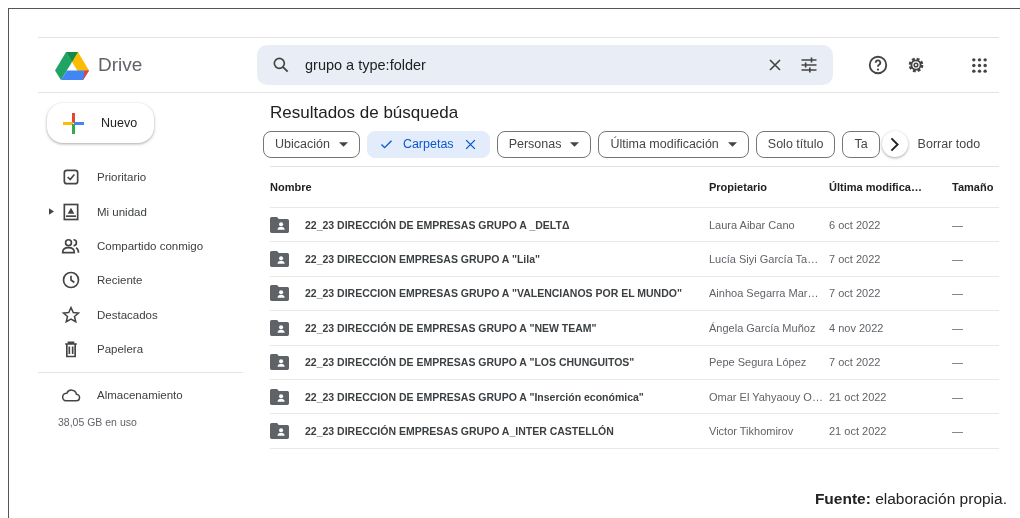 Image resolution: width=1020 pixels, height=518 pixels. What do you see at coordinates (311, 144) in the screenshot?
I see `filter-chip: Ubicación` at bounding box center [311, 144].